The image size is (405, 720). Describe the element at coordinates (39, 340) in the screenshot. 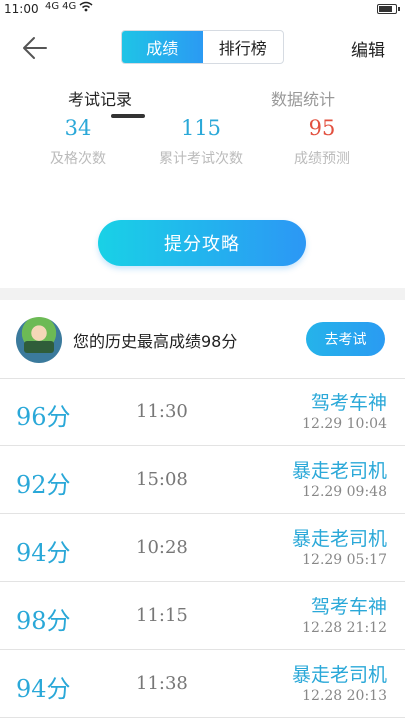

I see `avatar` at that location.